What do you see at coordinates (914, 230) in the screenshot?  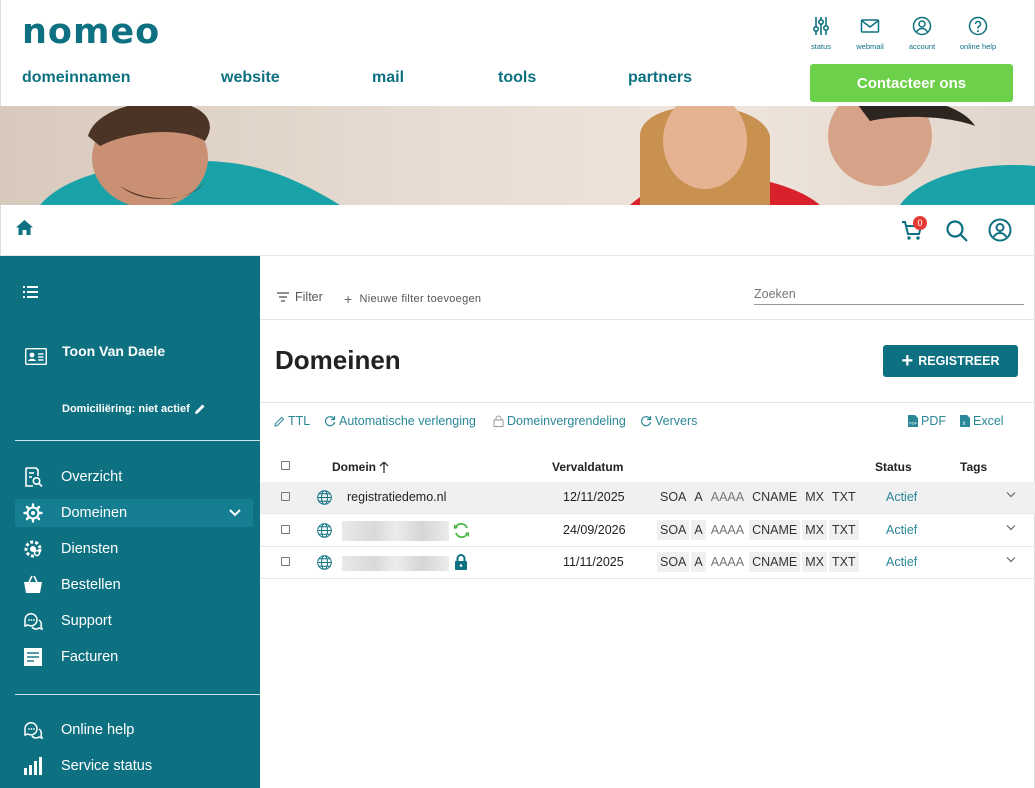 I see `cart-button: 0` at bounding box center [914, 230].